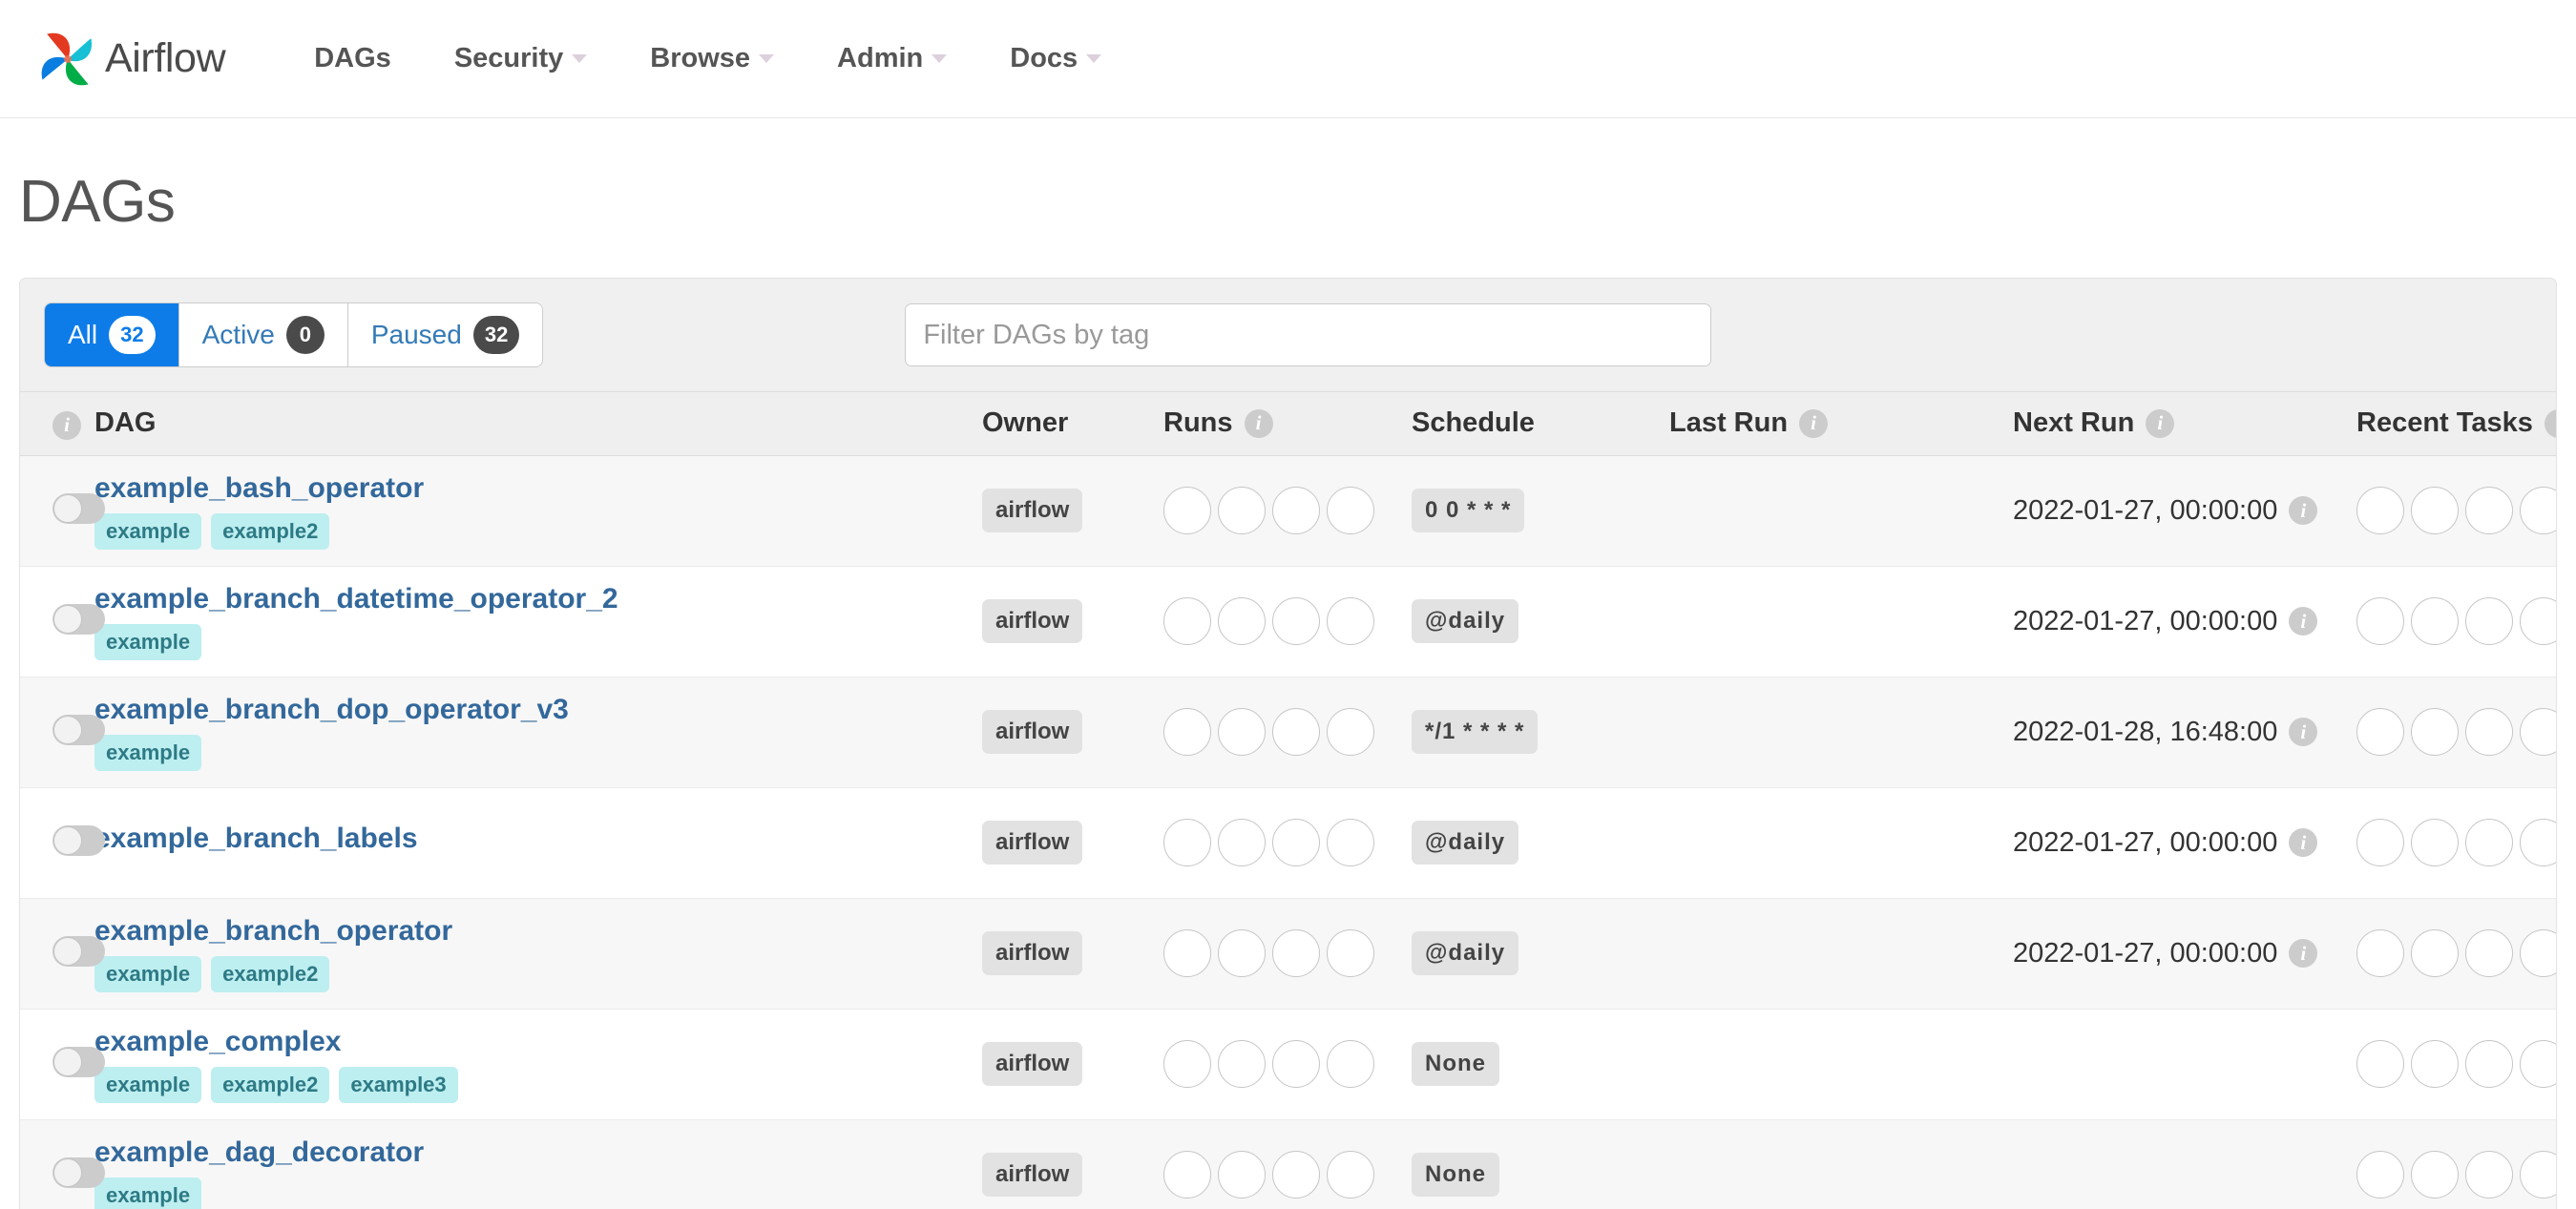 The height and width of the screenshot is (1209, 2576). I want to click on dag-name-link: example_complex, so click(538, 1042).